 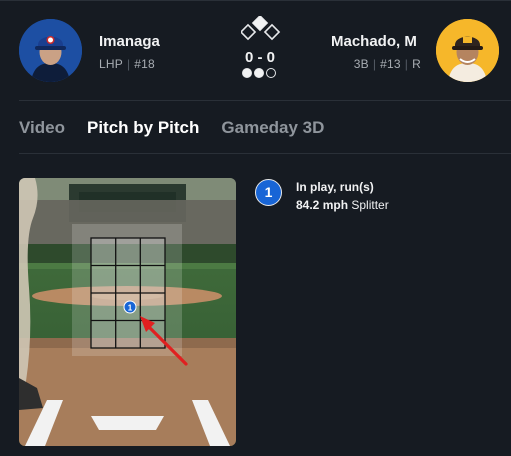 I want to click on tab-bar: Video Pitch by Pitch Gameday 3D, so click(x=182, y=128).